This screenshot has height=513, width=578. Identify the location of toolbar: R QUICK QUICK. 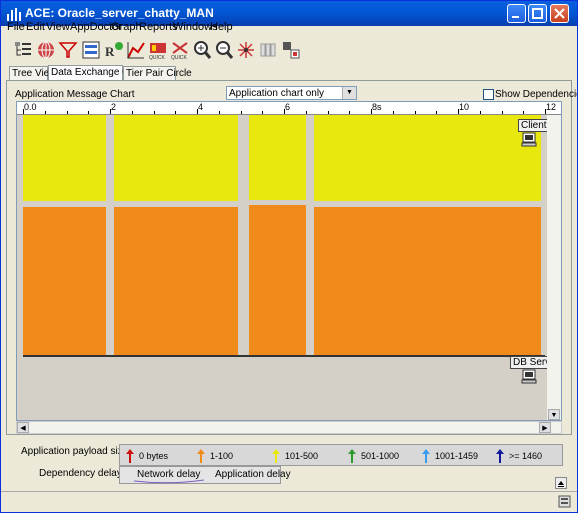
(289, 49).